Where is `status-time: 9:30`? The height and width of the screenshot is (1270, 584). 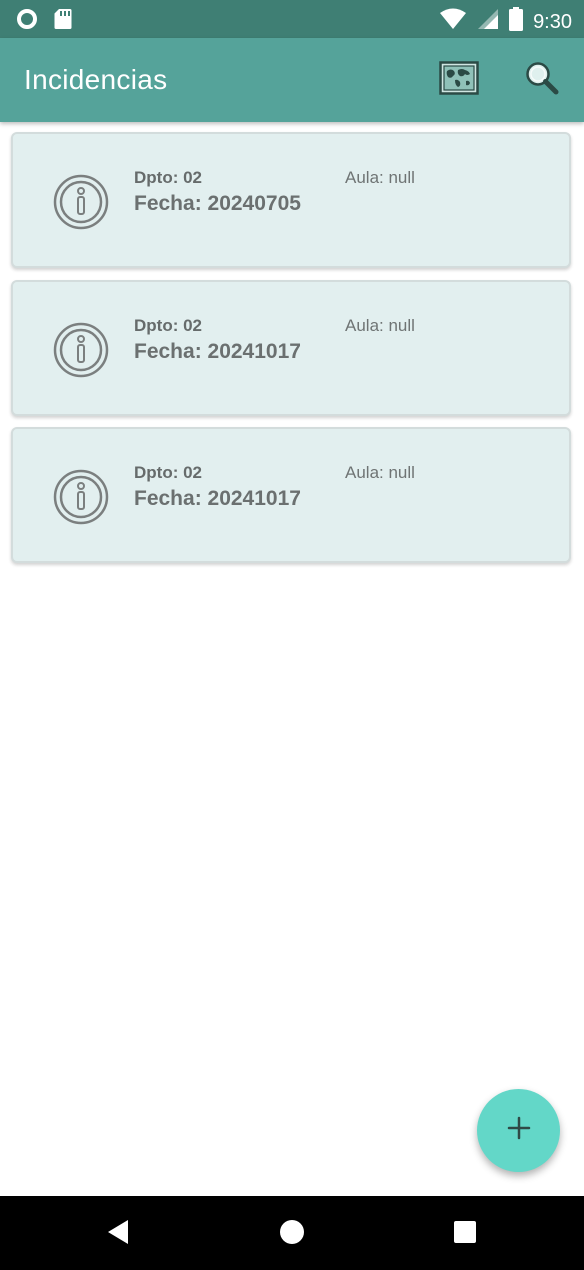 status-time: 9:30 is located at coordinates (552, 21).